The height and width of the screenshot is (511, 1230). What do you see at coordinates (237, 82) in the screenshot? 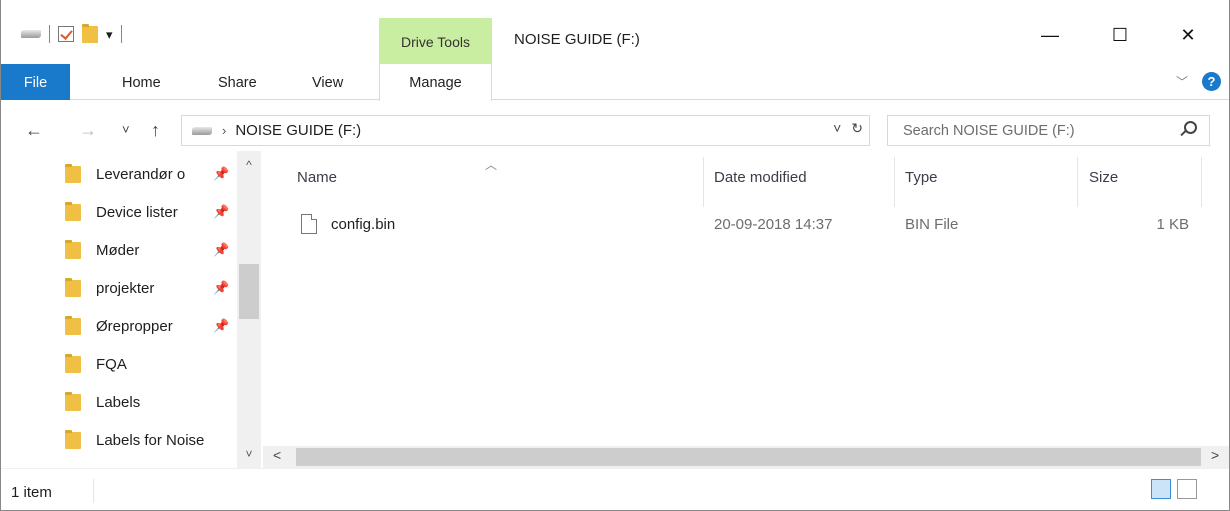
I see `tab-share: Share` at bounding box center [237, 82].